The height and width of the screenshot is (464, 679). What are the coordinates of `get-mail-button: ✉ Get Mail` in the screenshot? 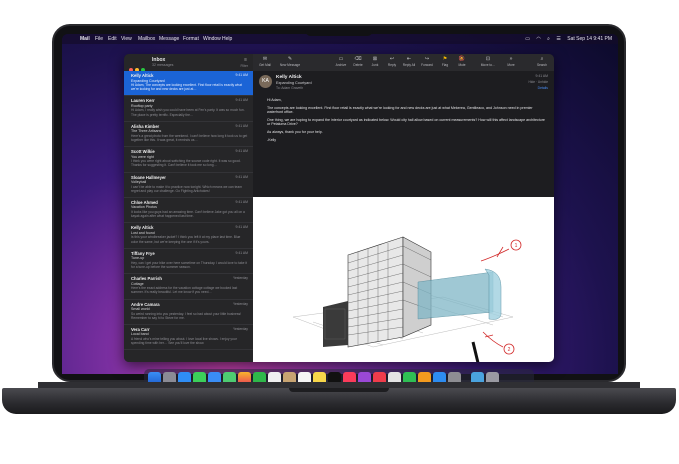 It's located at (265, 61).